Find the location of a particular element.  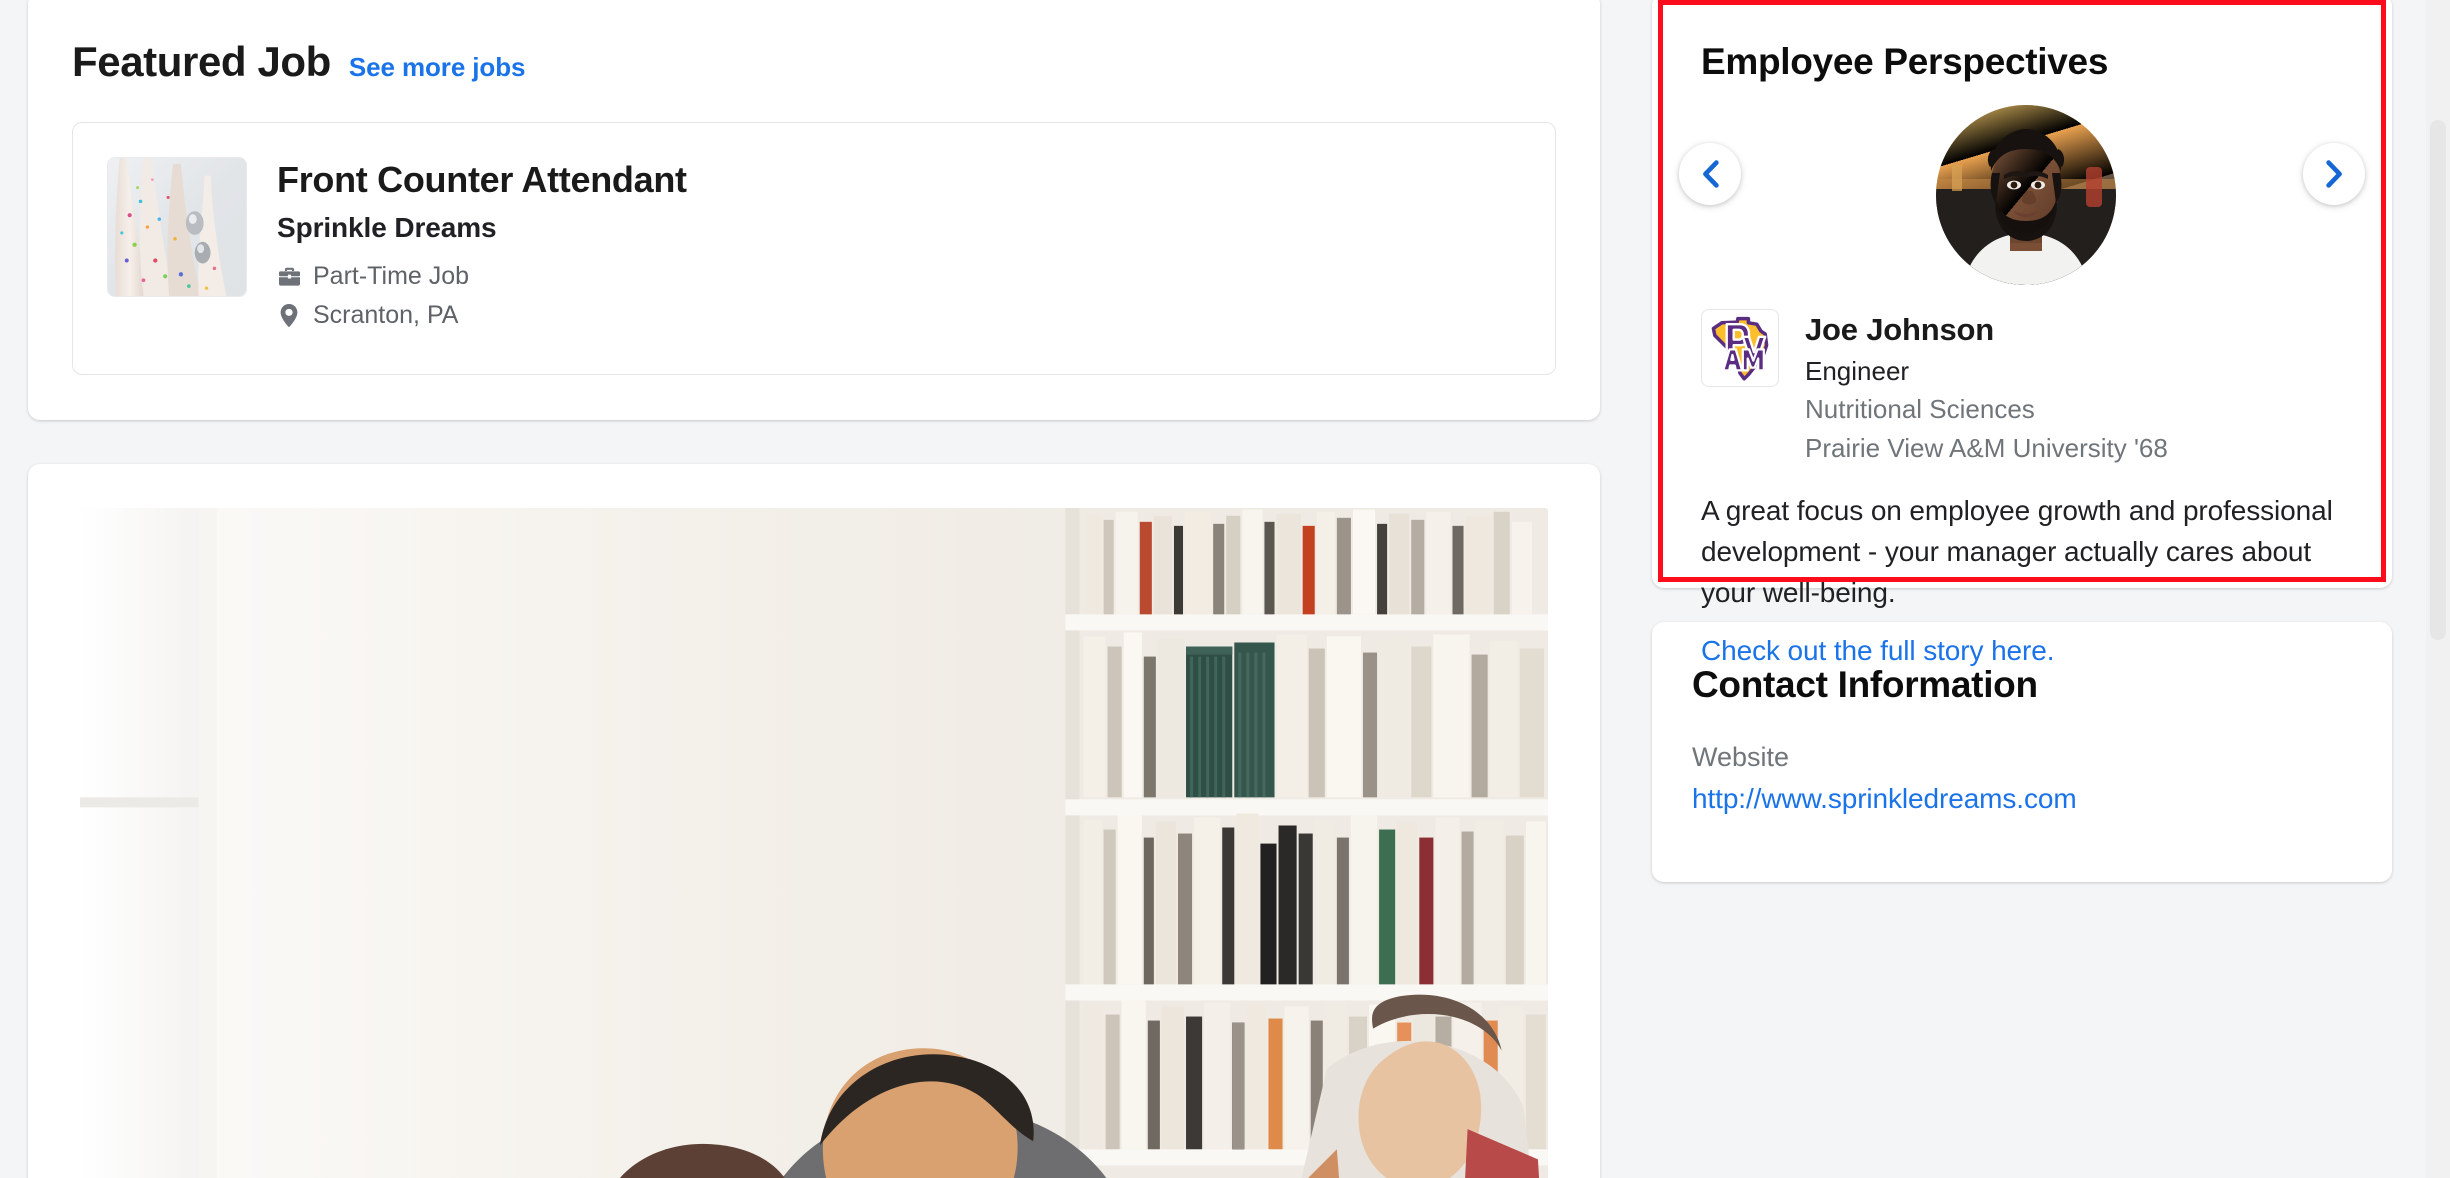

perspectives-carousel is located at coordinates (2022, 200).